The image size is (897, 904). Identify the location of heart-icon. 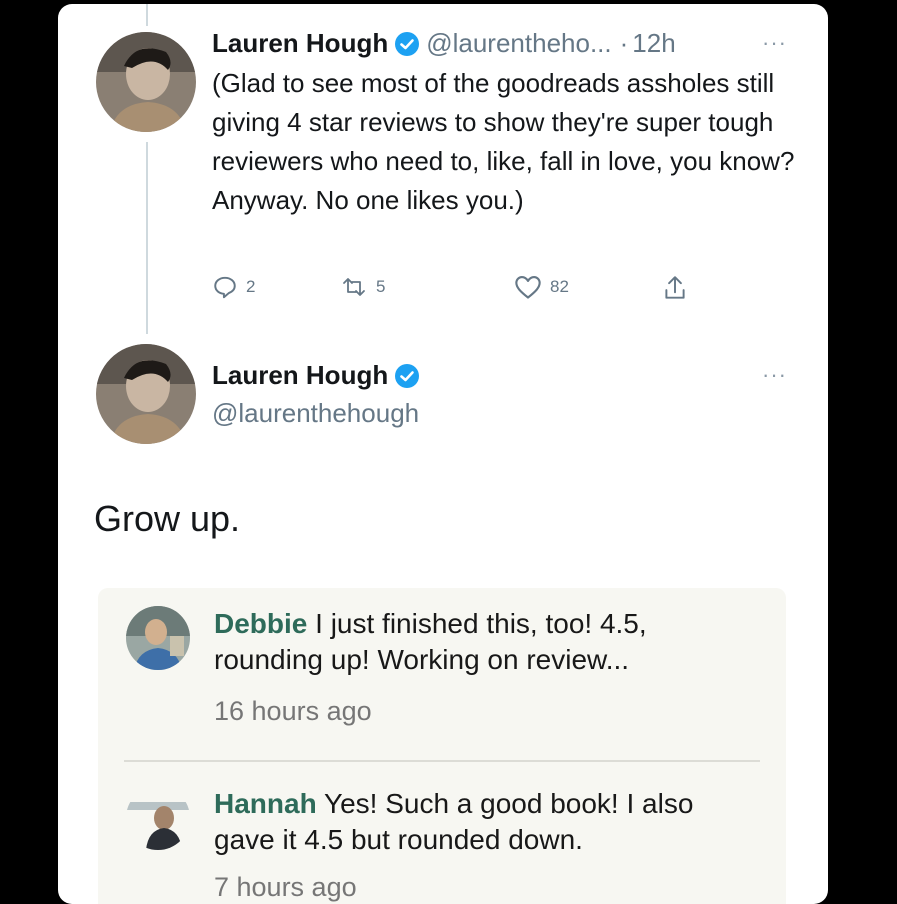
(528, 287).